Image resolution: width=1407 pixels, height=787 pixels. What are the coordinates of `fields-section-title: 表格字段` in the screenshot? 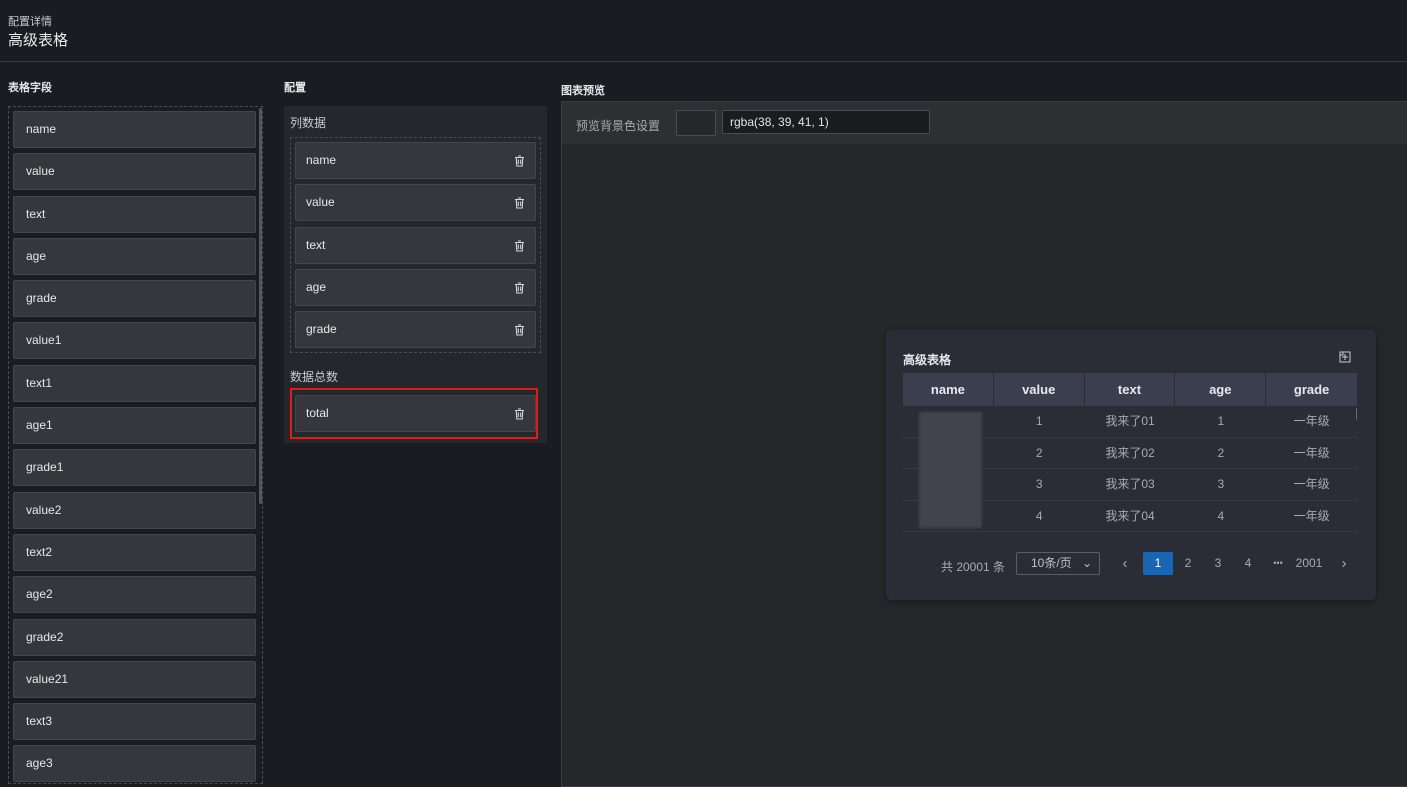 It's located at (30, 88).